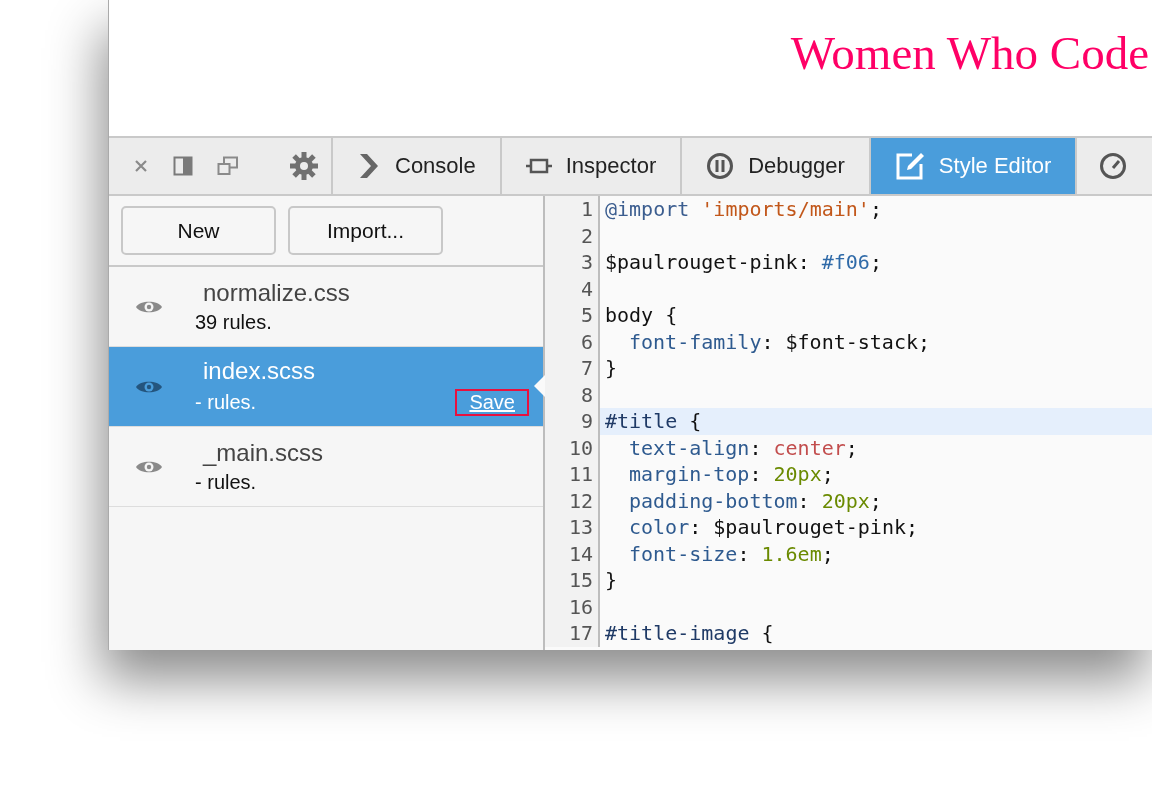  Describe the element at coordinates (572, 394) in the screenshot. I see `line-number: 8` at that location.